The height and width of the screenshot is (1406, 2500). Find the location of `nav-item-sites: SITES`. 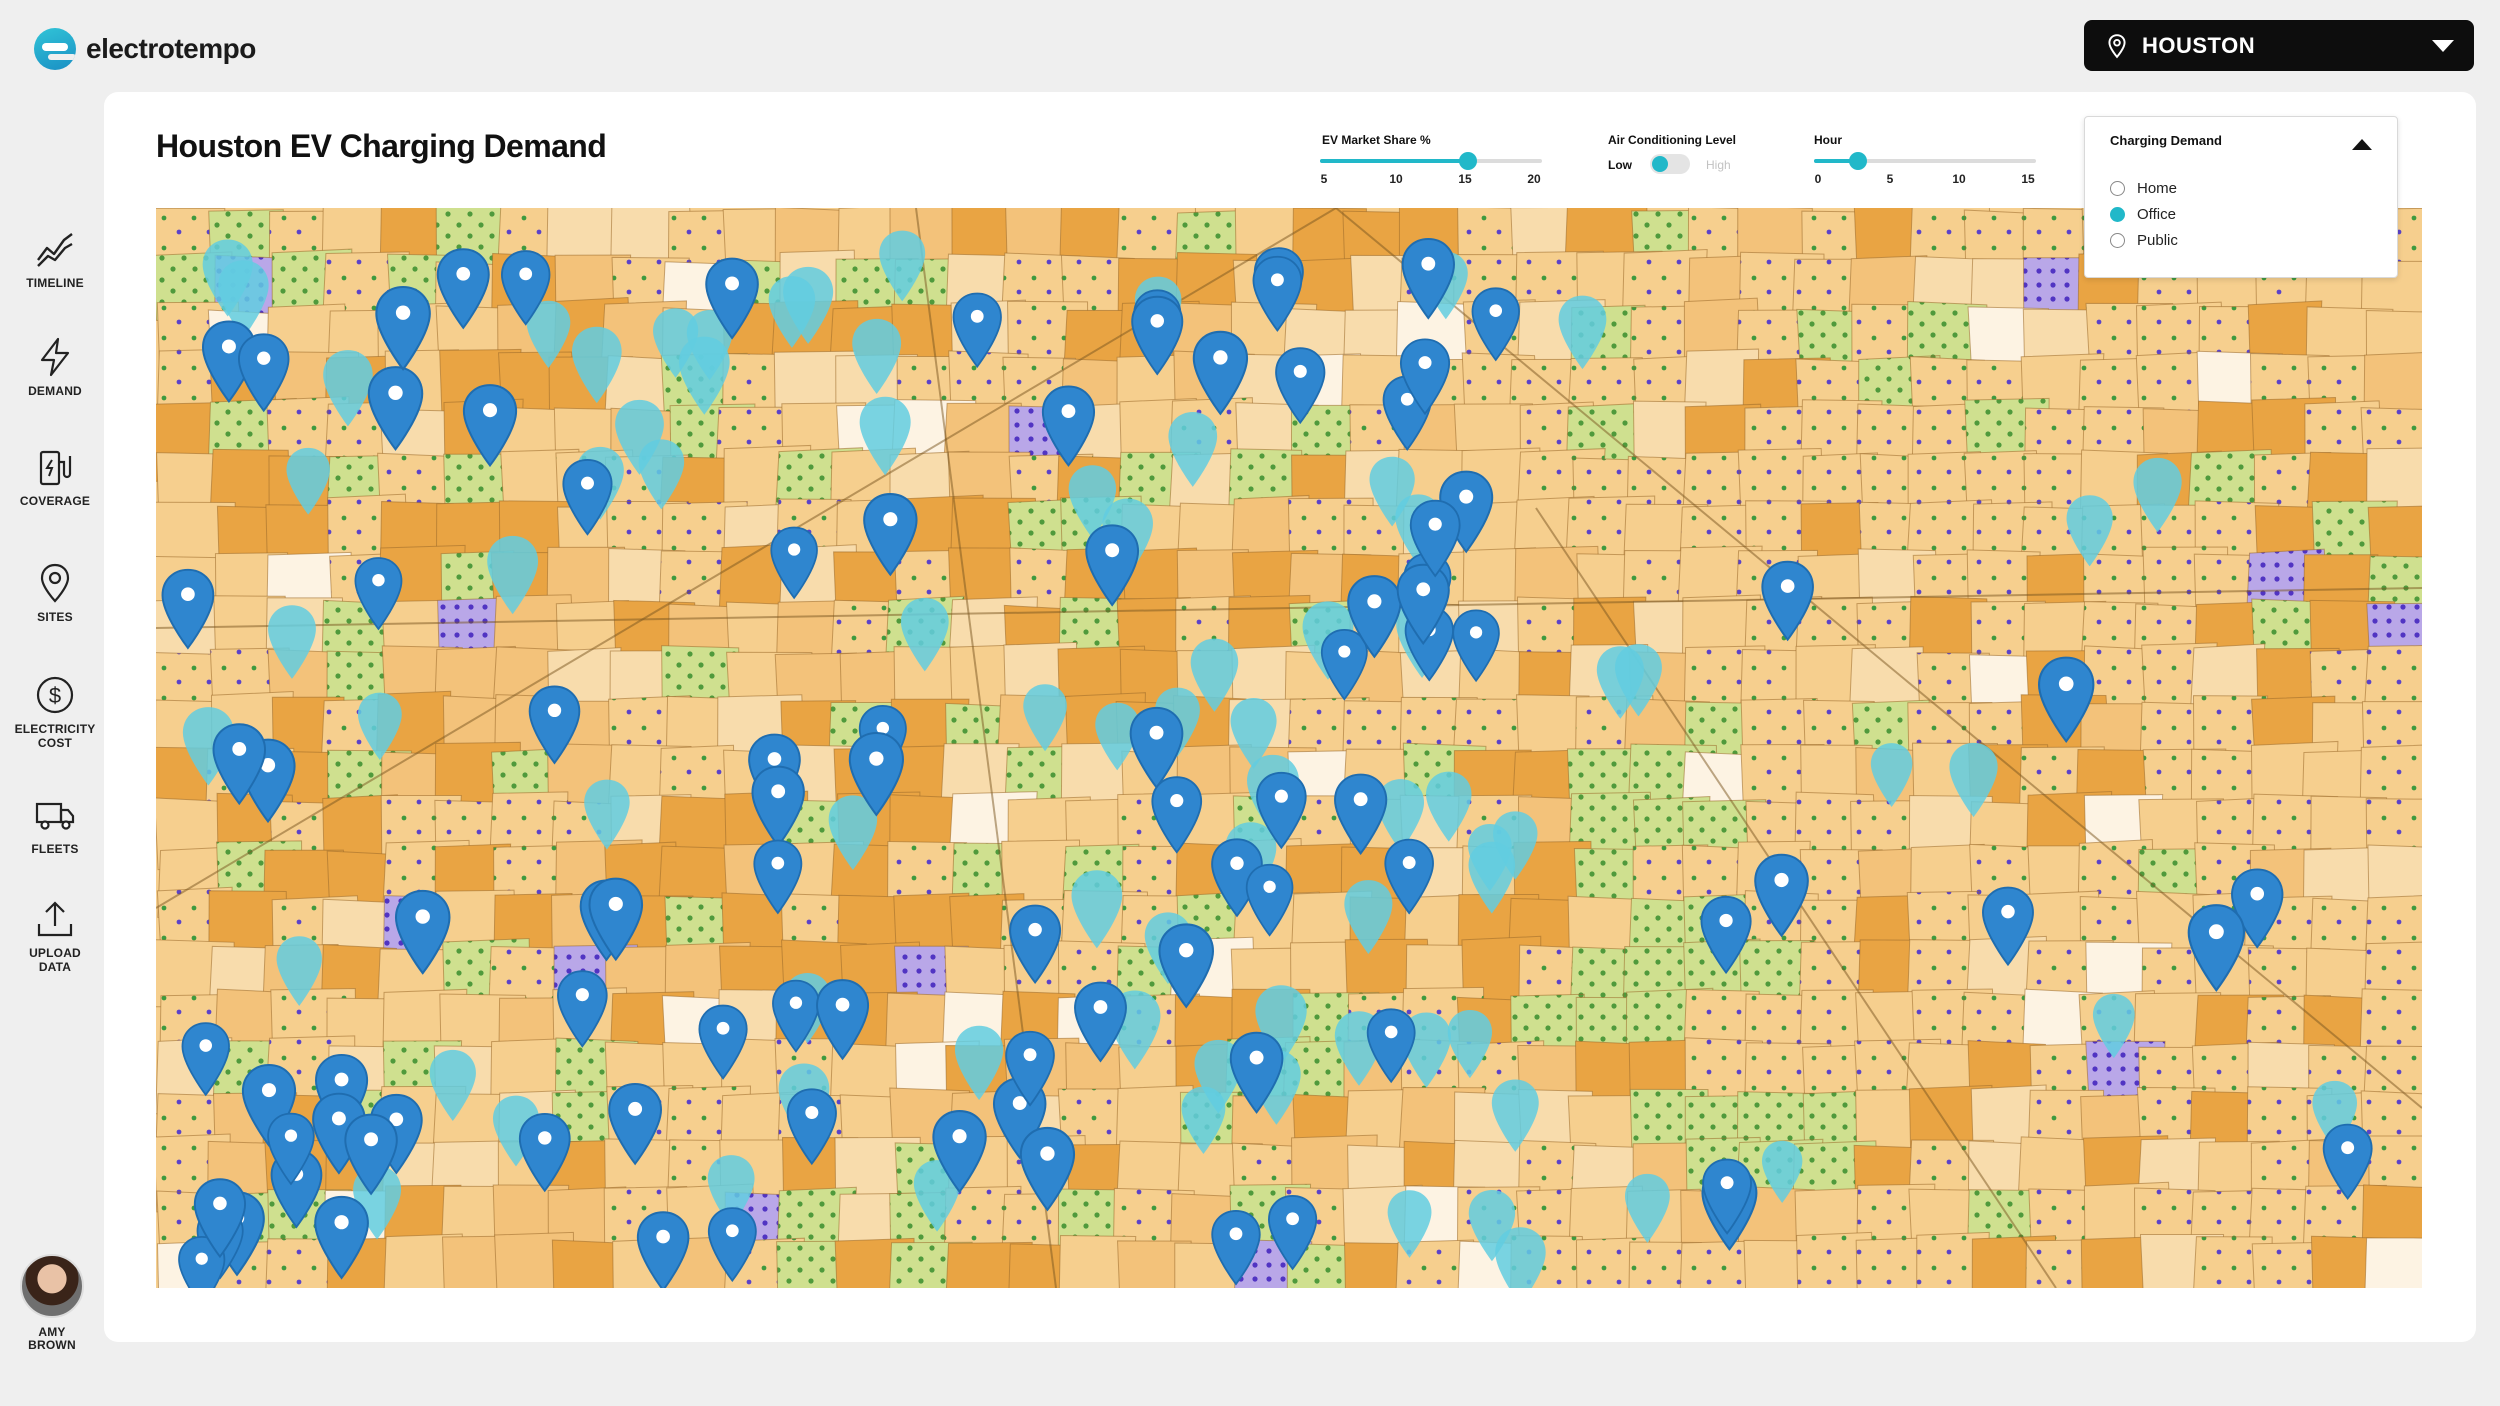

nav-item-sites: SITES is located at coordinates (55, 593).